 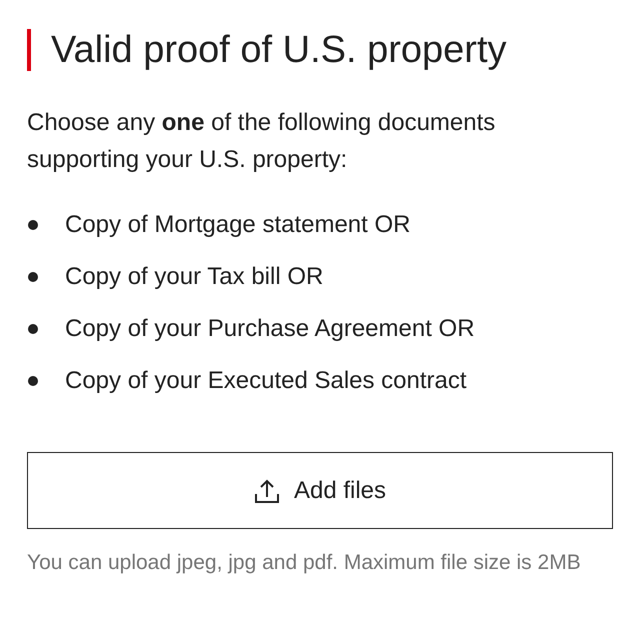 I want to click on document-item: Copy of your Tax bill OR, so click(x=194, y=277).